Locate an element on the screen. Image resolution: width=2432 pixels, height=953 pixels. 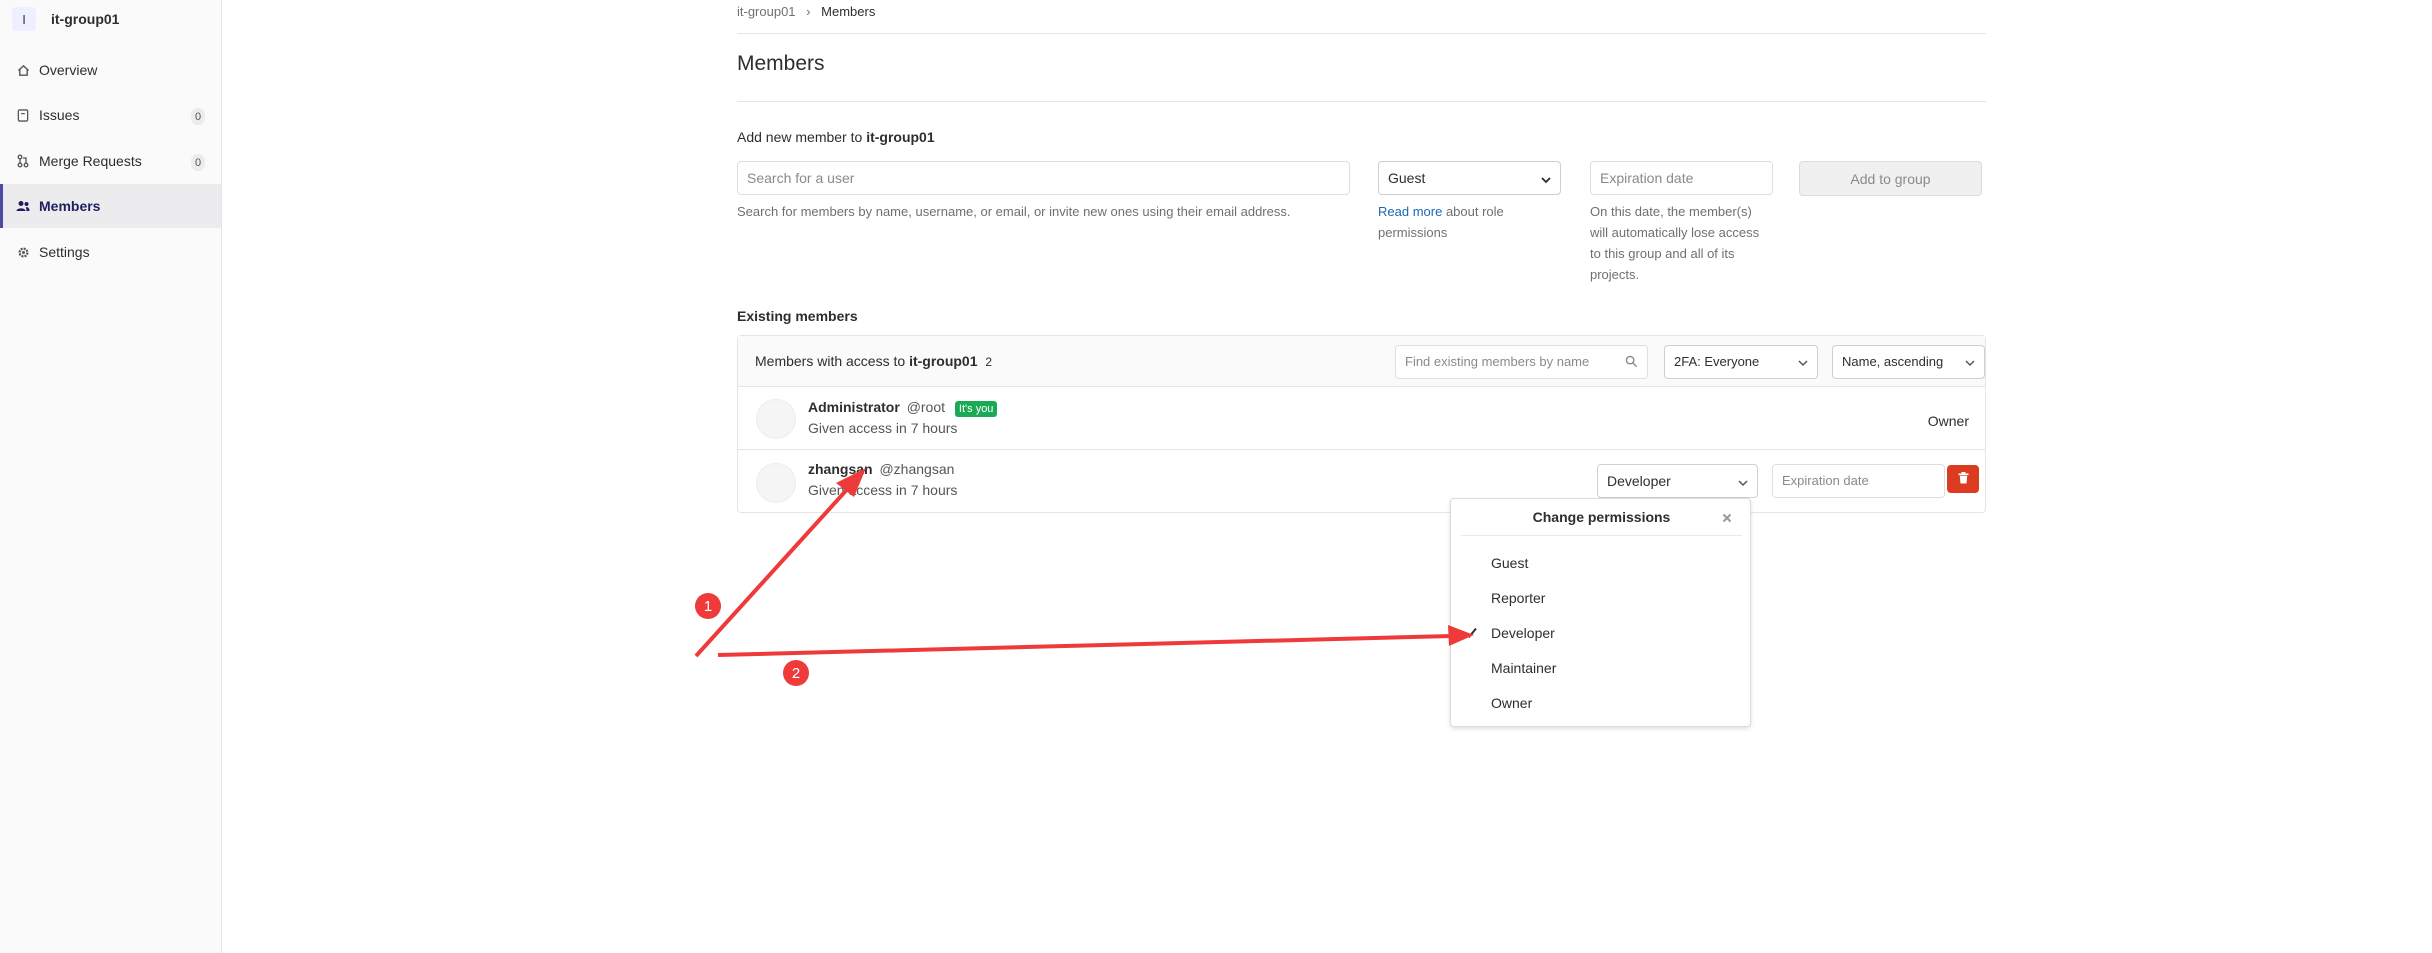
annotation-arrows is located at coordinates (1084, 563).